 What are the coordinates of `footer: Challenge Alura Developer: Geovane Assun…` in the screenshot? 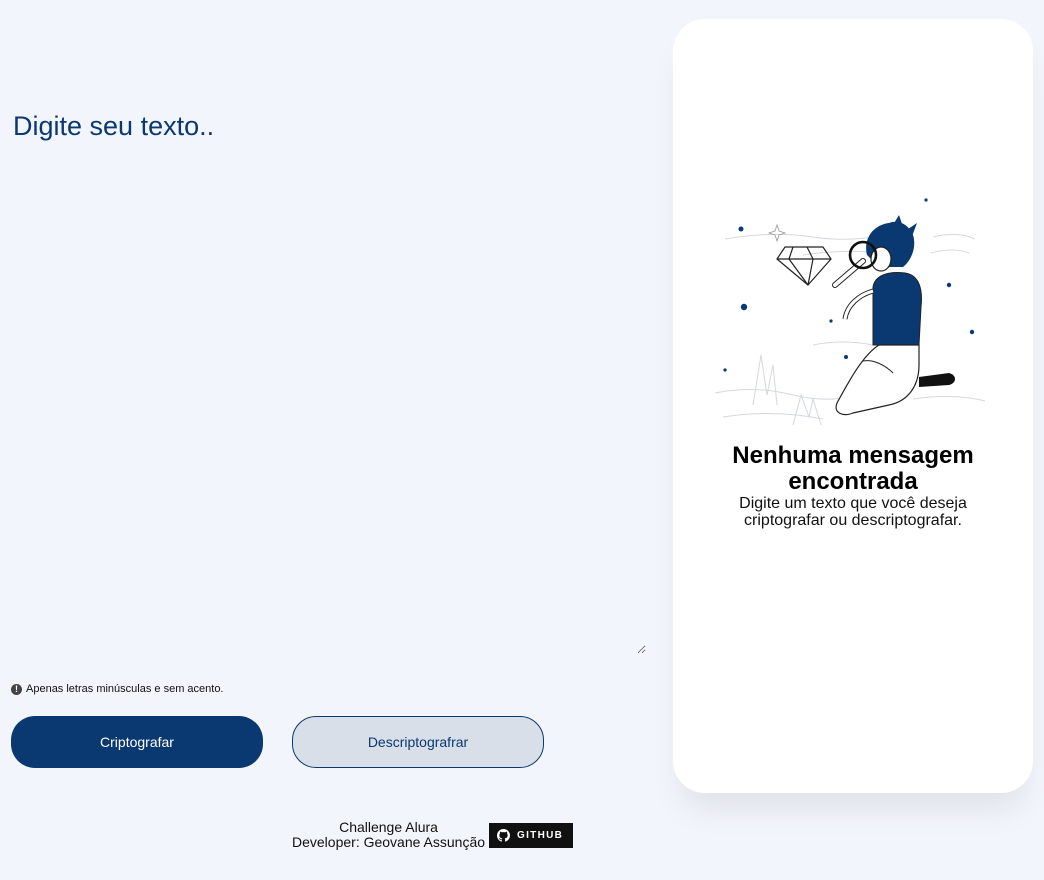 It's located at (433, 835).